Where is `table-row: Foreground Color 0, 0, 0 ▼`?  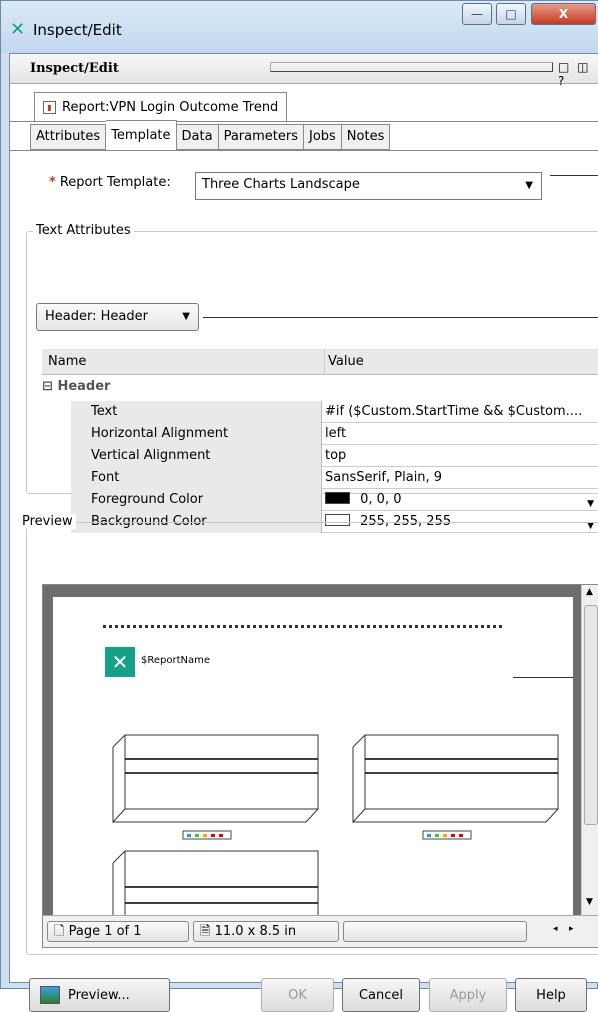
table-row: Foreground Color 0, 0, 0 ▼ is located at coordinates (334, 500).